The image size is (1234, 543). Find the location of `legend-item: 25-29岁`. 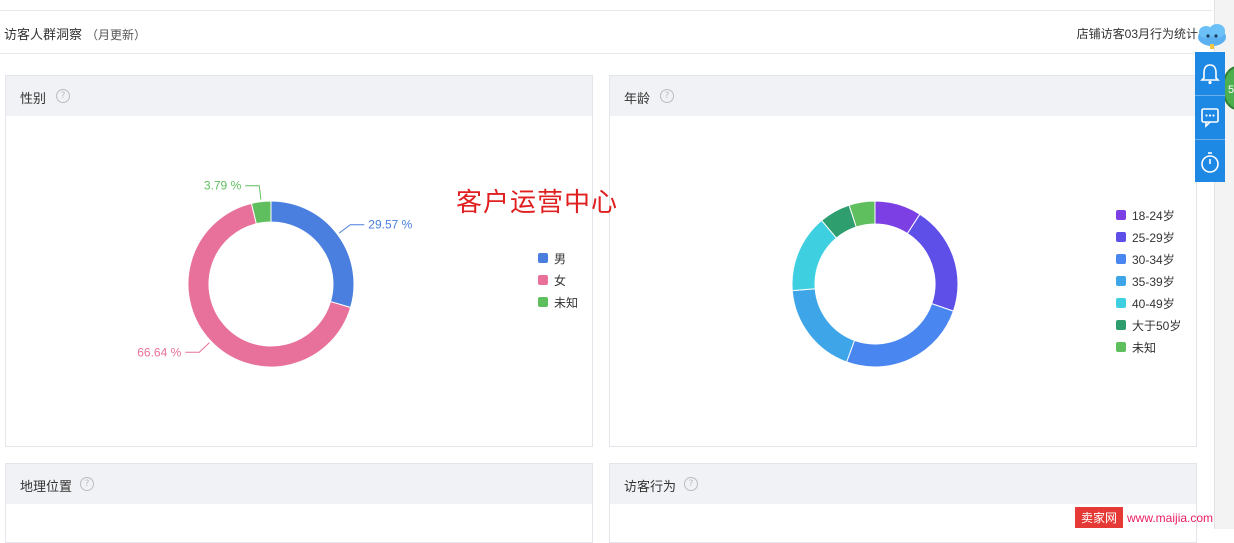

legend-item: 25-29岁 is located at coordinates (1148, 237).